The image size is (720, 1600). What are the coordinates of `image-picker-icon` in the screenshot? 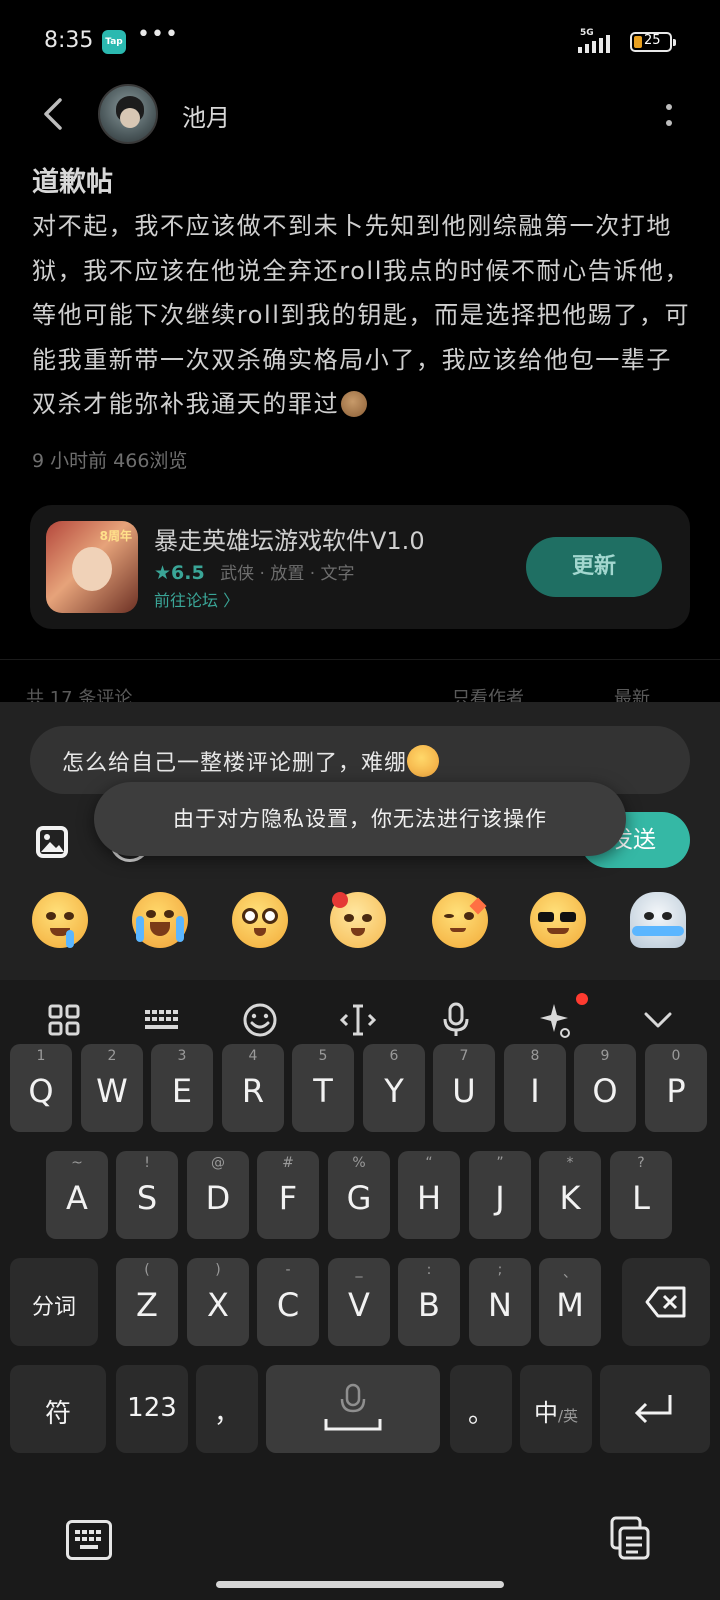 It's located at (52, 842).